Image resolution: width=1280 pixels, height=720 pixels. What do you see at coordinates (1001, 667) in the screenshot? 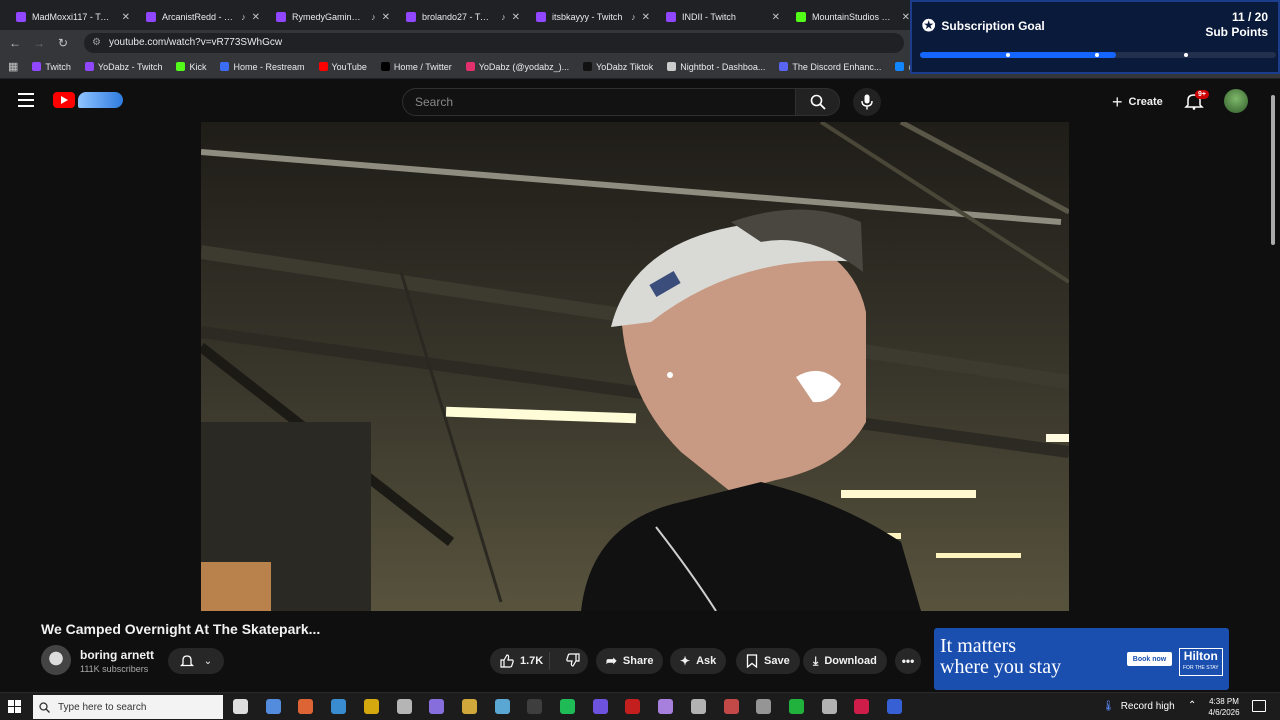
I see `ad-headline-line2: where you stay` at bounding box center [1001, 667].